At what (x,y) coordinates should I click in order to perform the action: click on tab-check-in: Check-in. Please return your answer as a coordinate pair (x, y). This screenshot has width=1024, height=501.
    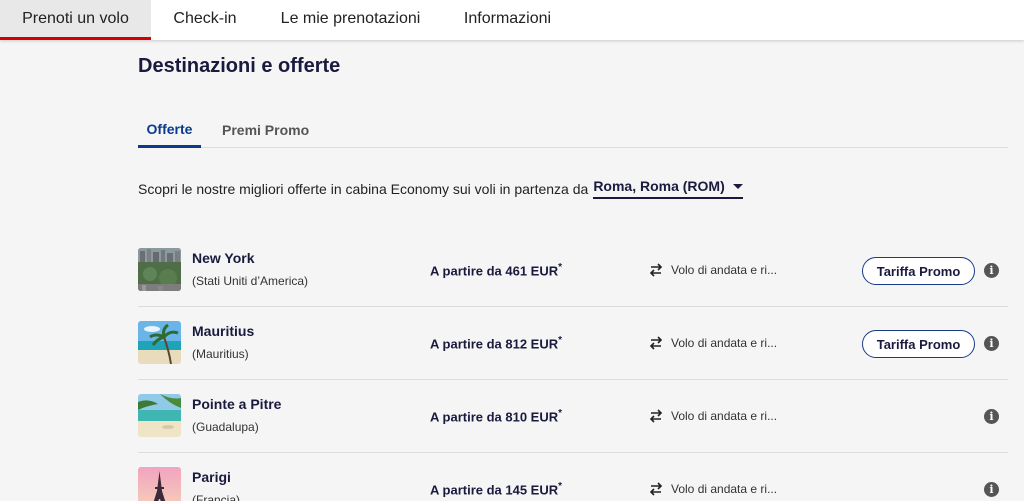
    Looking at the image, I should click on (205, 20).